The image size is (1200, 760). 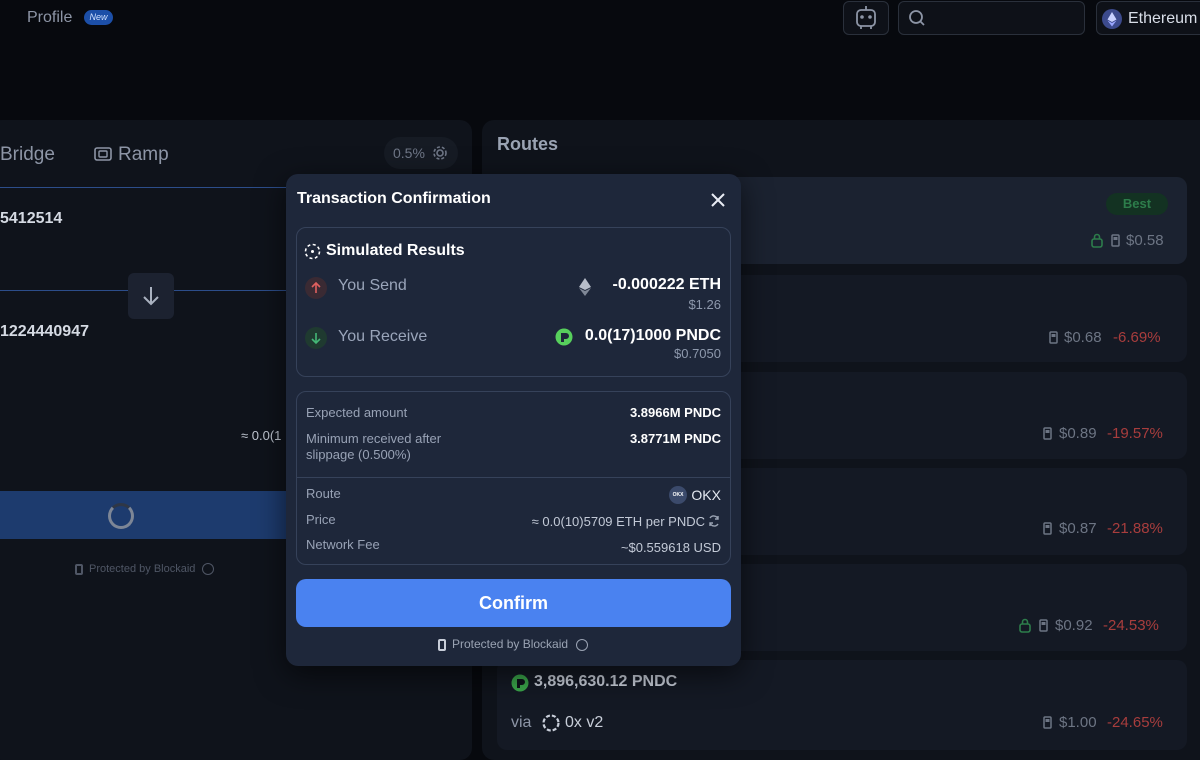 What do you see at coordinates (323, 493) in the screenshot?
I see `route-label: Route` at bounding box center [323, 493].